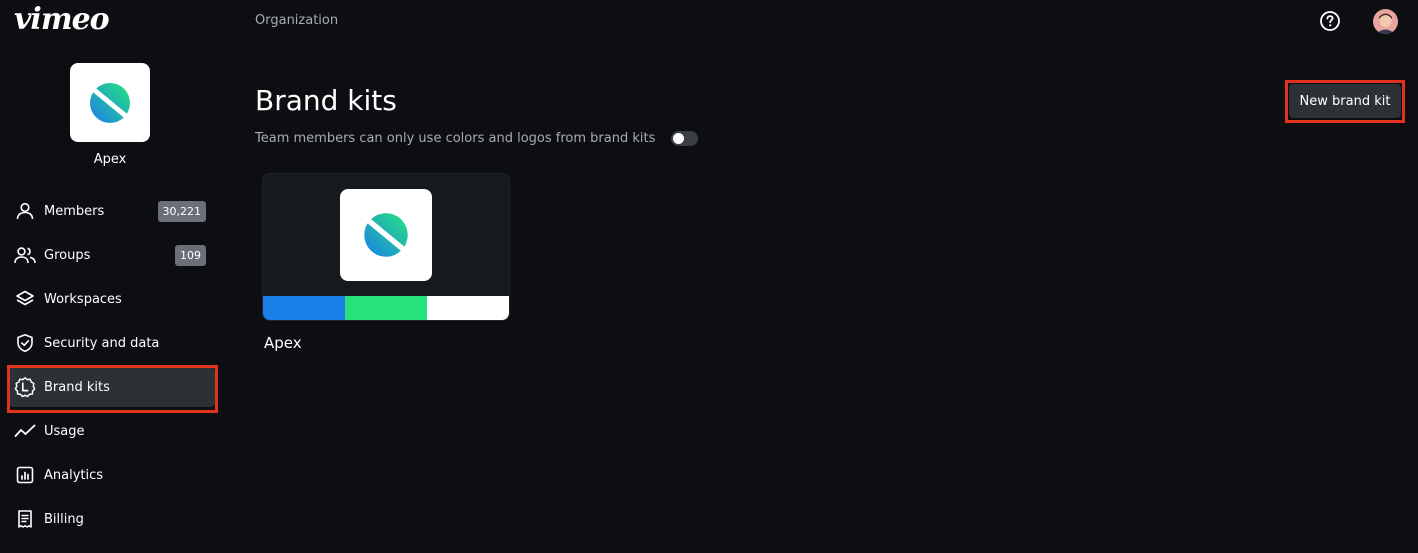 This screenshot has height=553, width=1418. I want to click on sidebar-item-members: Members 30,221, so click(112, 211).